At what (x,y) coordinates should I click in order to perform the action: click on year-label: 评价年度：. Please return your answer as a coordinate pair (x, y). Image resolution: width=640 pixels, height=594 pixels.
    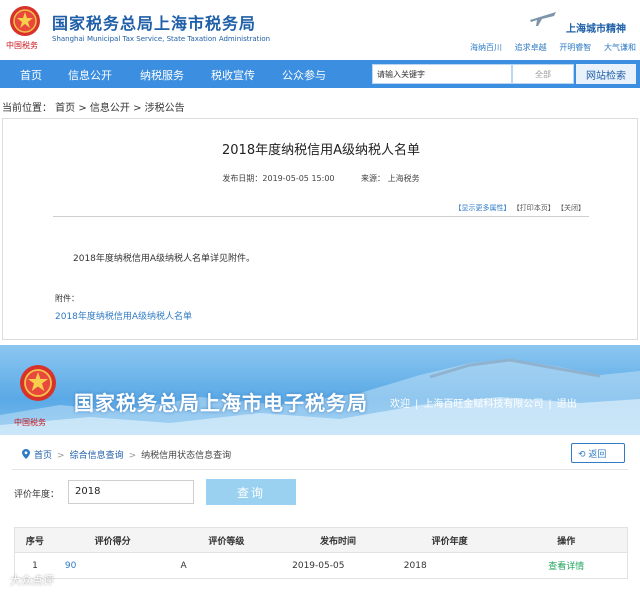
    Looking at the image, I should click on (37, 495).